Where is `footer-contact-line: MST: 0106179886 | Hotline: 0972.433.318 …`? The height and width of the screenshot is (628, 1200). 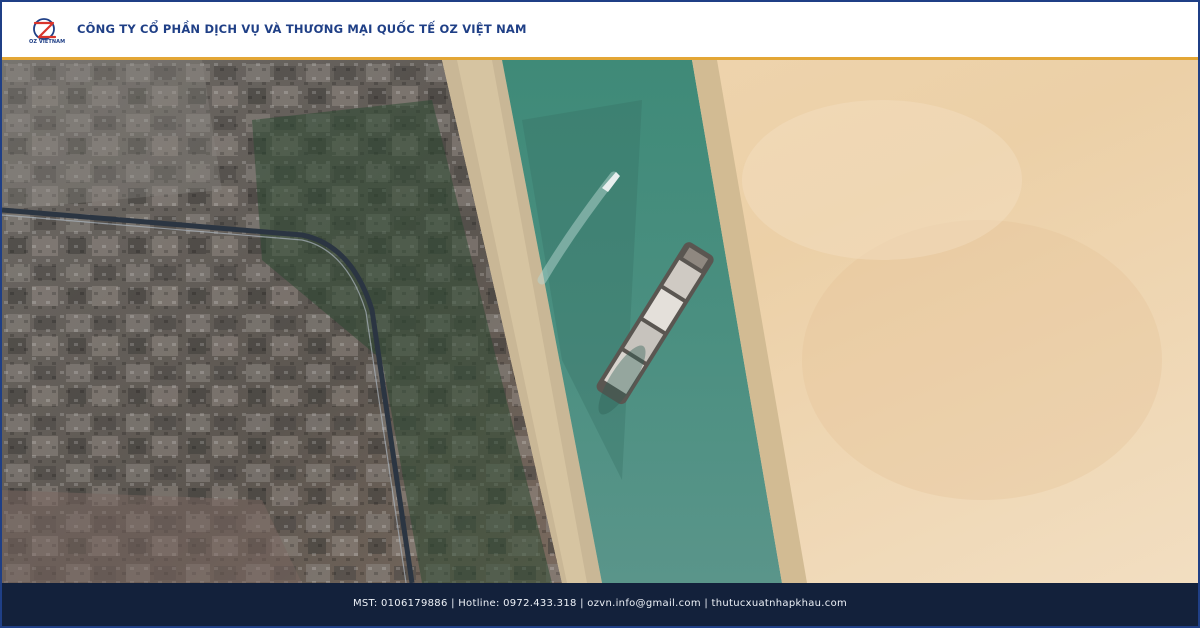
footer-contact-line: MST: 0106179886 | Hotline: 0972.433.318 … is located at coordinates (600, 603).